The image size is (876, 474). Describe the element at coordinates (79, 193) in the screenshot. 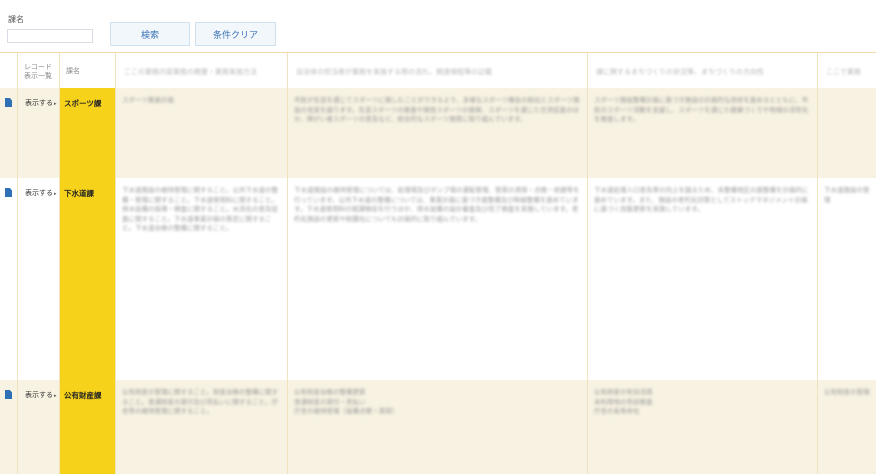

I see `section-name: 下水道課` at that location.